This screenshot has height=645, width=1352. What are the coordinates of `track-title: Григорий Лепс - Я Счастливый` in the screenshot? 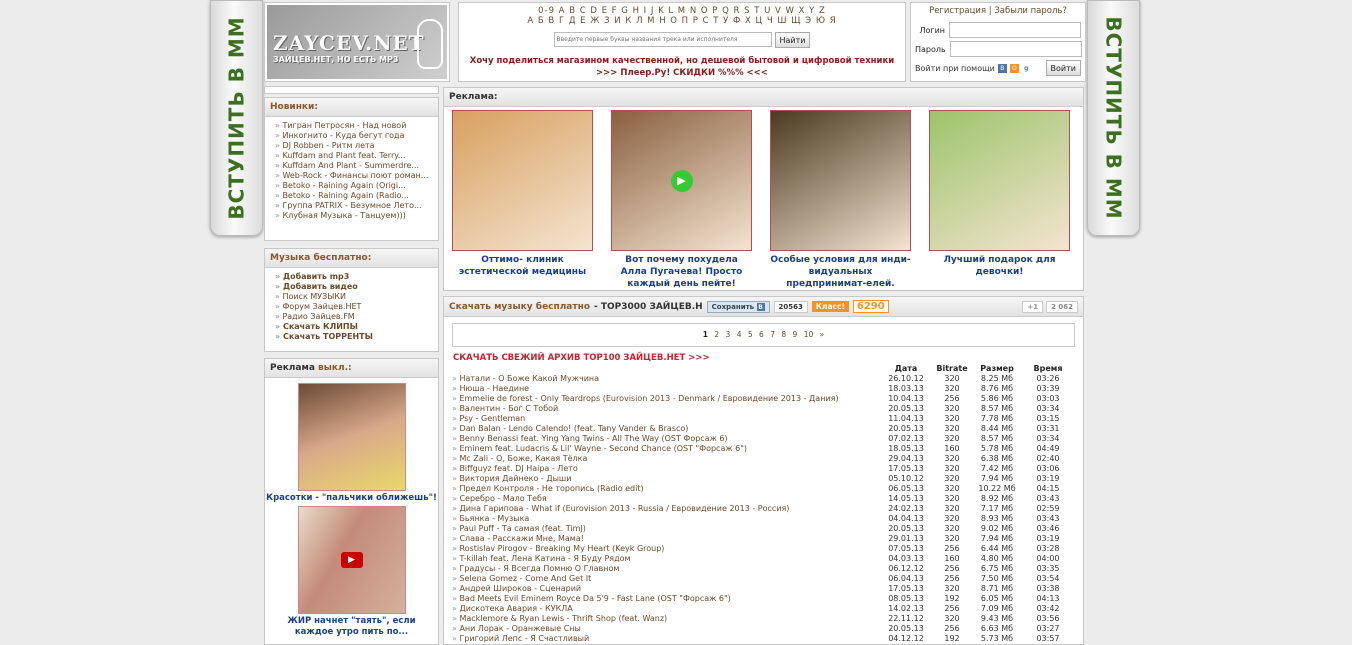 It's located at (665, 639).